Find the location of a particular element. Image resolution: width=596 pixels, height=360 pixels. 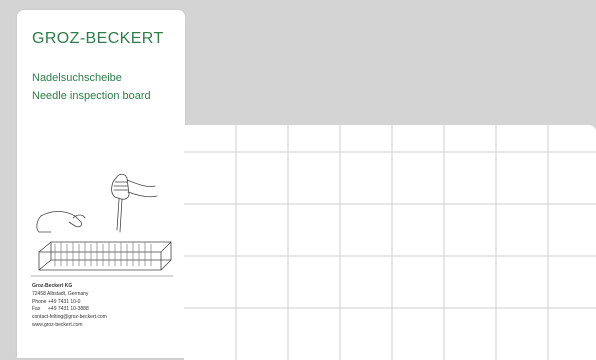

website: www.groz-beckert.com is located at coordinates (57, 324).